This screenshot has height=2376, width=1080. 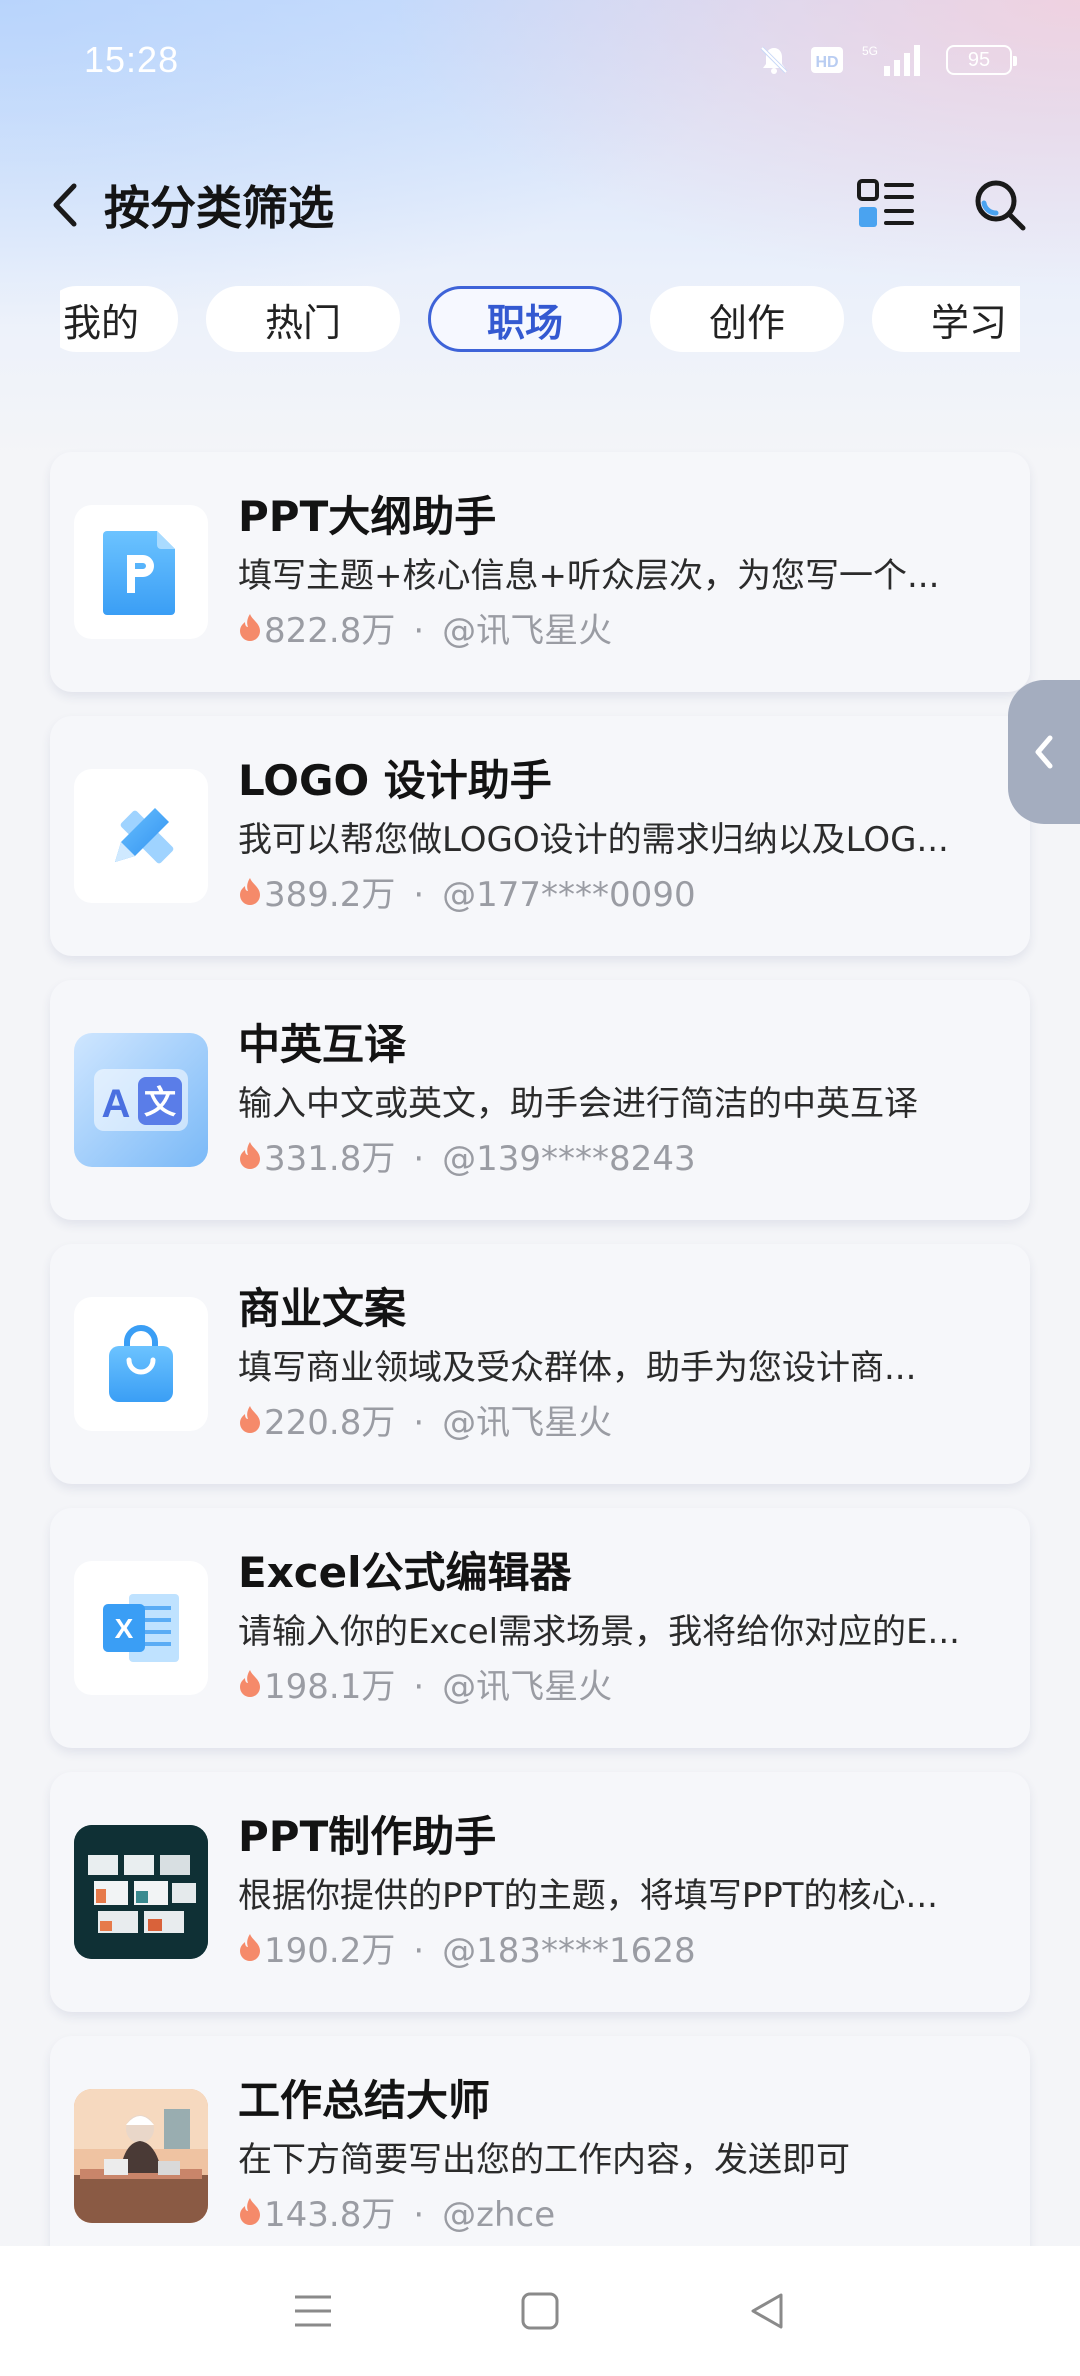 What do you see at coordinates (116, 1104) in the screenshot?
I see `svg-text: A` at bounding box center [116, 1104].